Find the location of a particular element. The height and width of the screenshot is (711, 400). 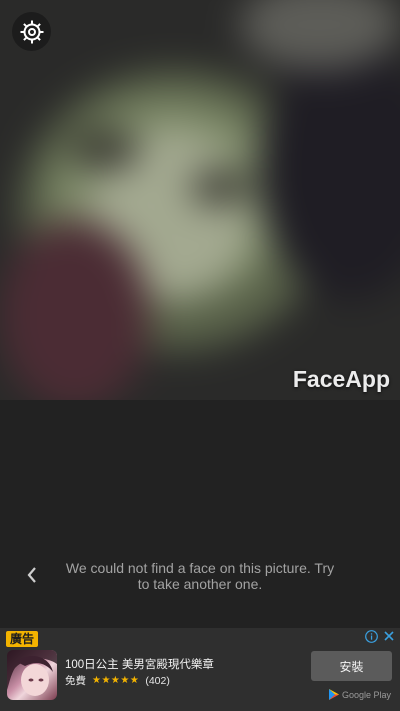

store-name: Google Play is located at coordinates (366, 694).